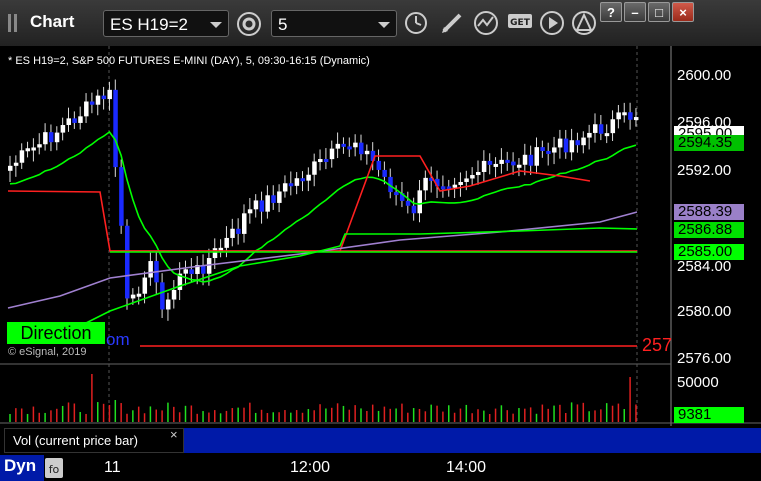 The width and height of the screenshot is (761, 481). I want to click on y-axis-label: 2600.00, so click(704, 75).